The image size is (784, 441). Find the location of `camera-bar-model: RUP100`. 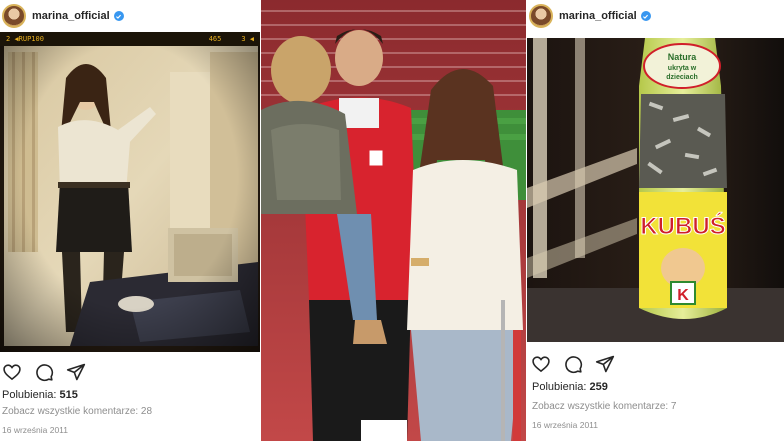

camera-bar-model: RUP100 is located at coordinates (31, 39).